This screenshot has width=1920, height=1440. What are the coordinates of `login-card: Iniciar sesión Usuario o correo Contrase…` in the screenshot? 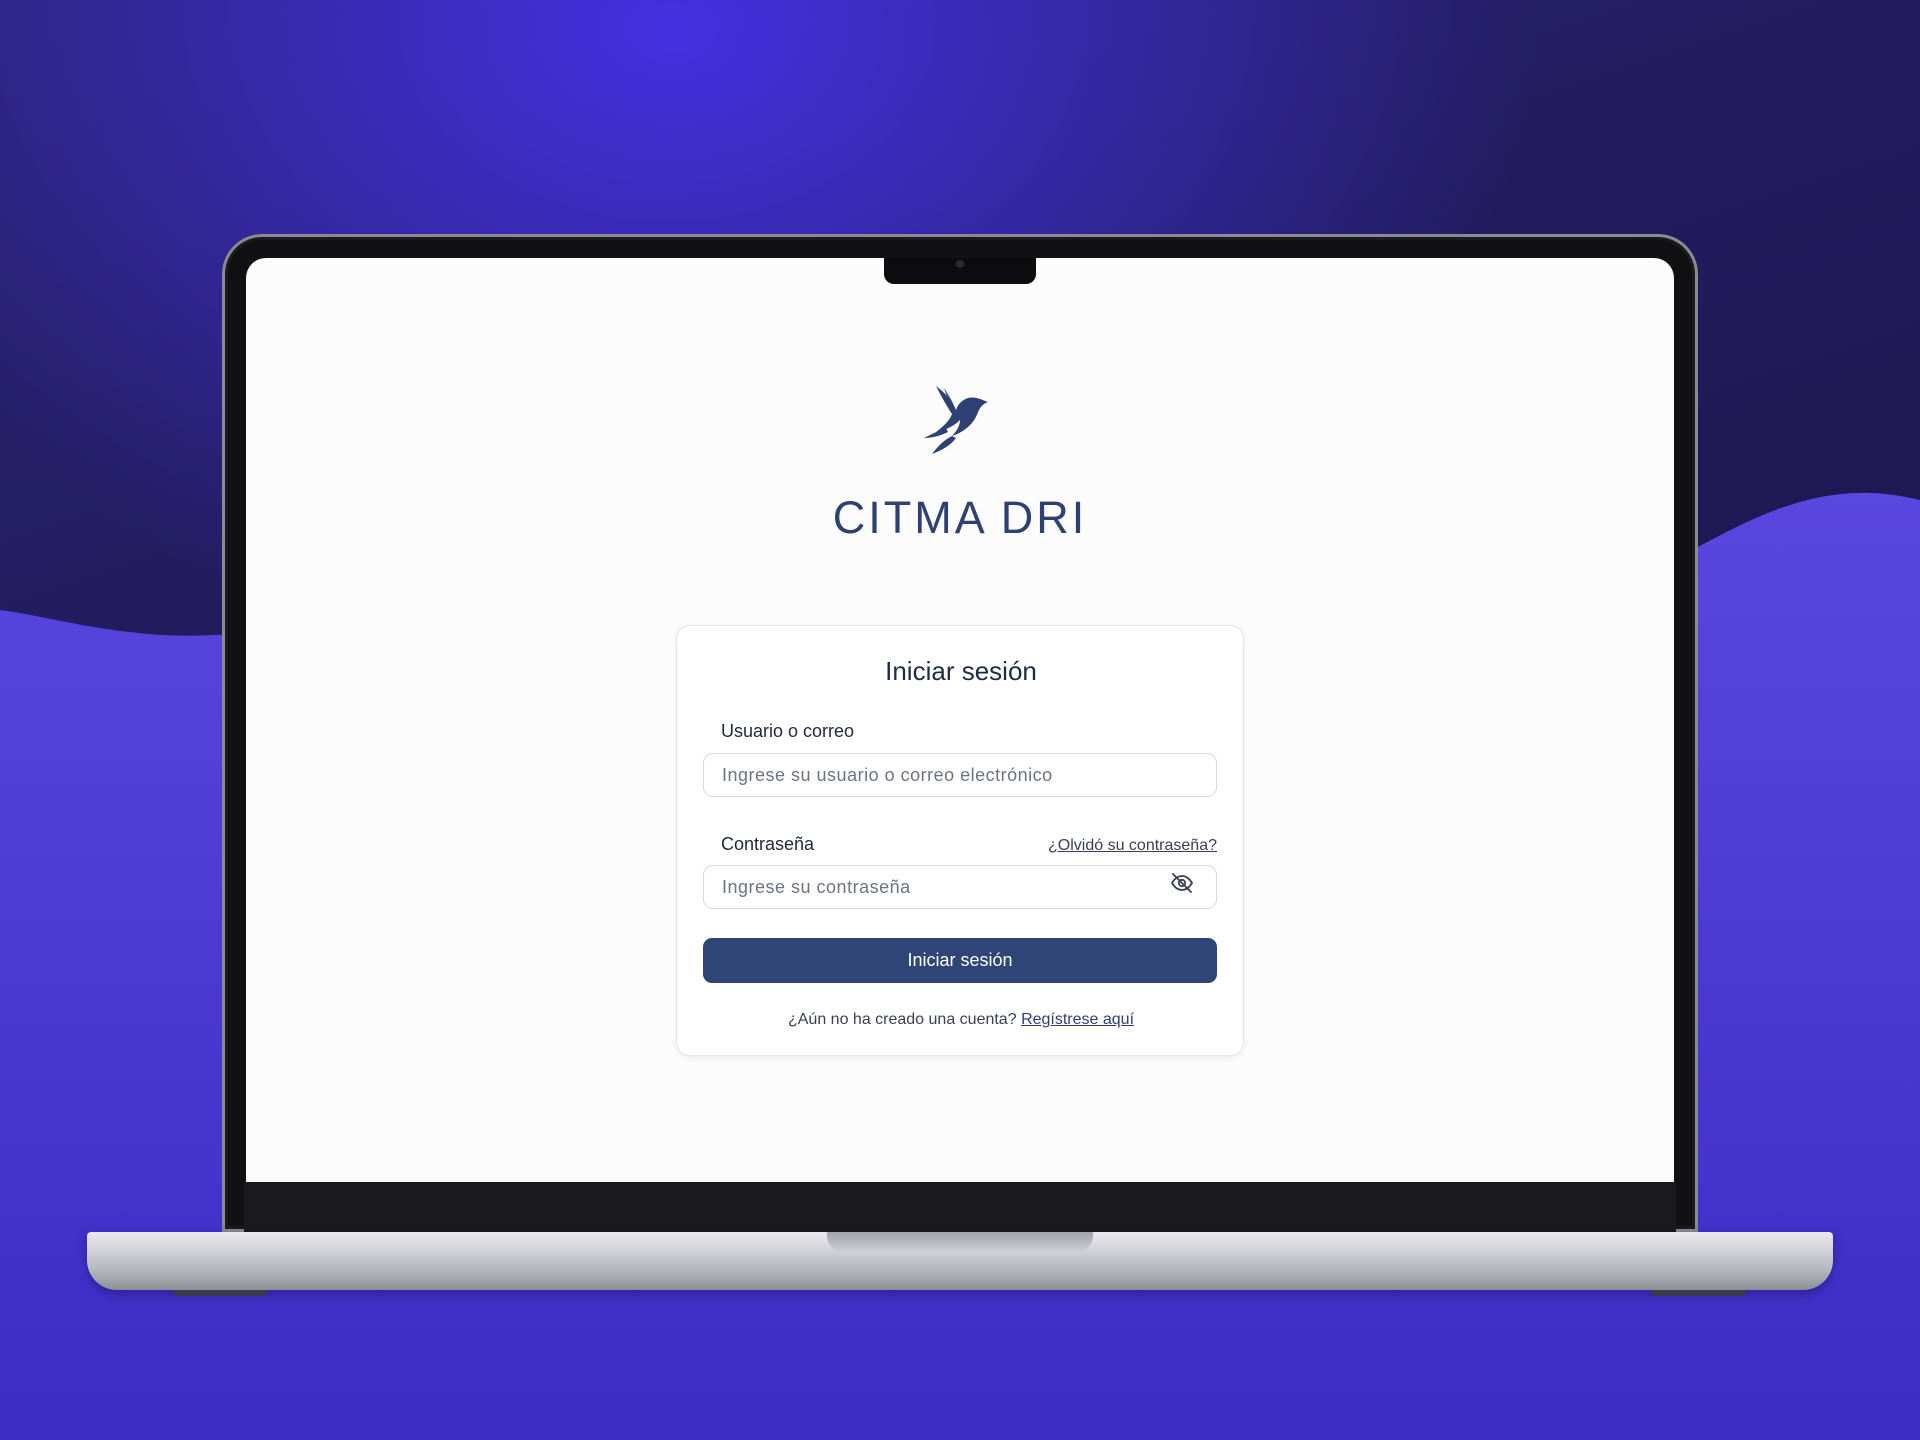 It's located at (960, 840).